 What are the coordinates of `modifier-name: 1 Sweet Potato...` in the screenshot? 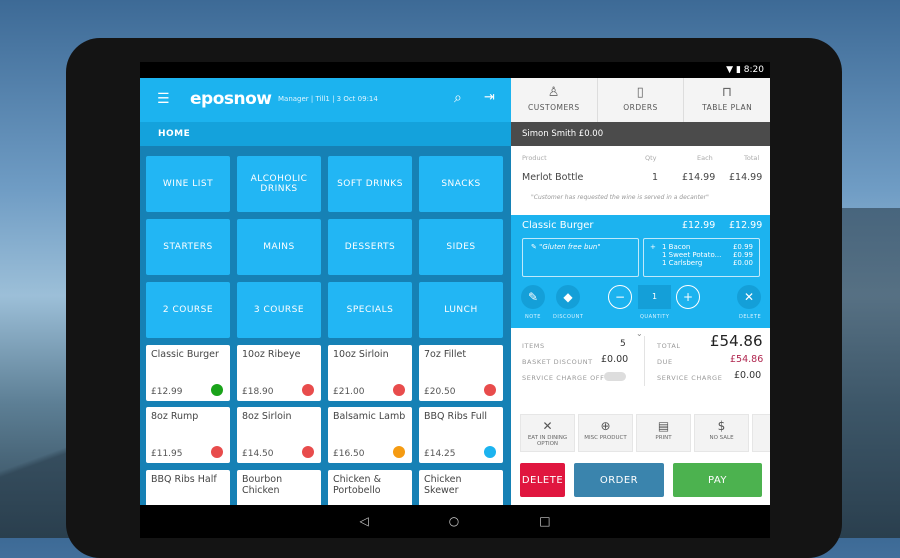 It's located at (692, 255).